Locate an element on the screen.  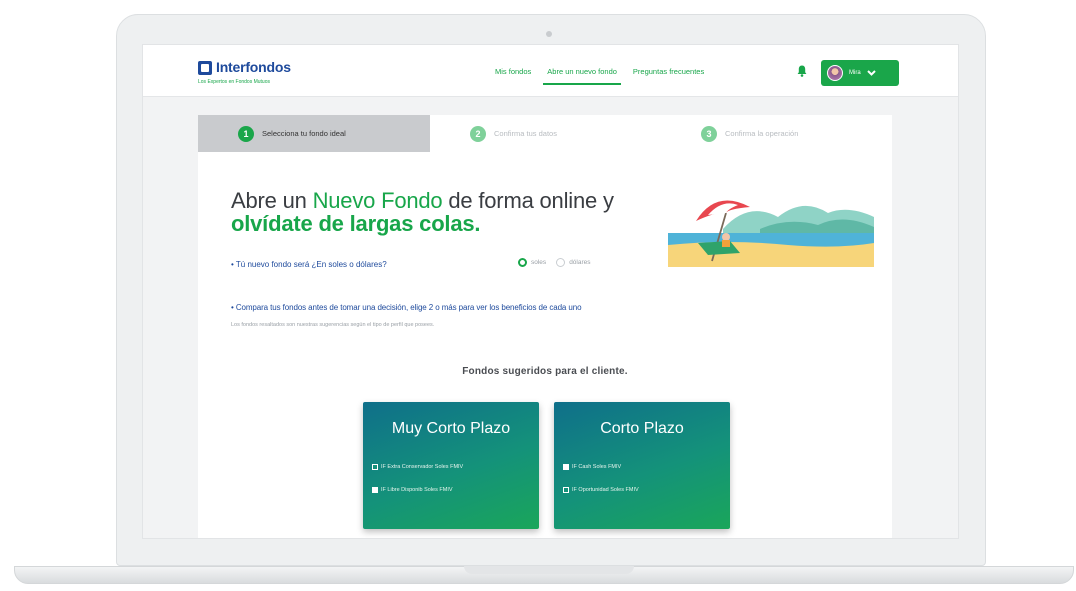
nav-preguntas-frecuentes: Preguntas frecuentes is located at coordinates (668, 71).